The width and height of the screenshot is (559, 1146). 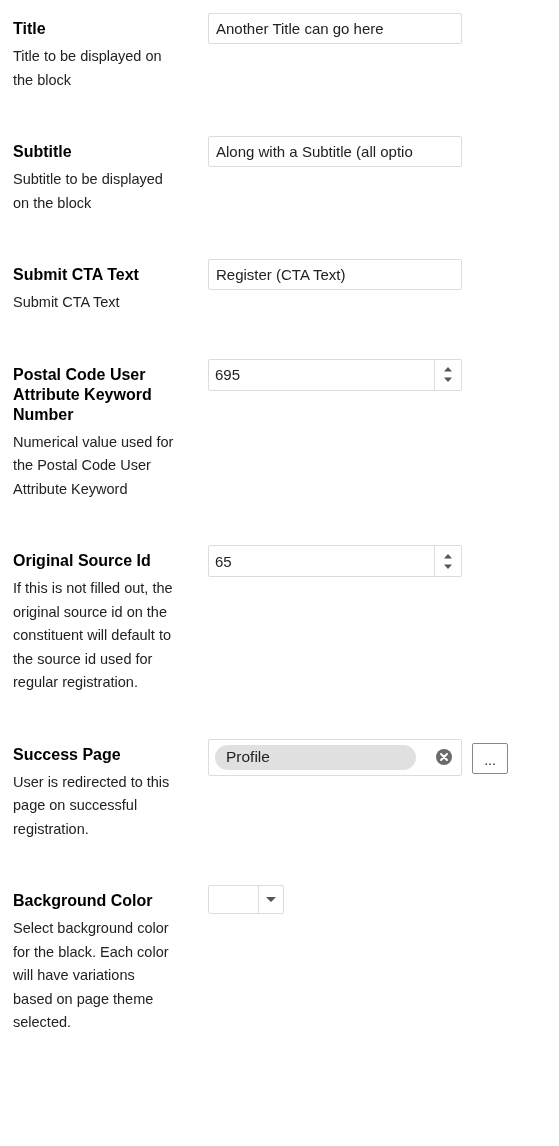 What do you see at coordinates (271, 899) in the screenshot?
I see `caret-icon` at bounding box center [271, 899].